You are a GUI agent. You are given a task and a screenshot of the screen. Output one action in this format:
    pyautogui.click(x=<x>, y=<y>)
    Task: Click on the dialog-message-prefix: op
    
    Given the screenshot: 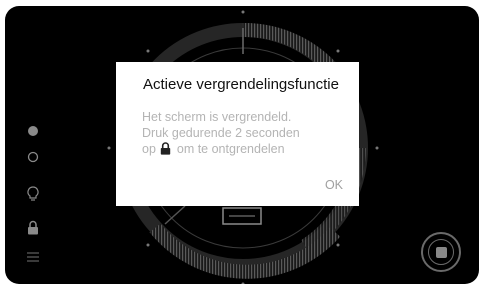 What is the action you would take?
    pyautogui.click(x=149, y=149)
    